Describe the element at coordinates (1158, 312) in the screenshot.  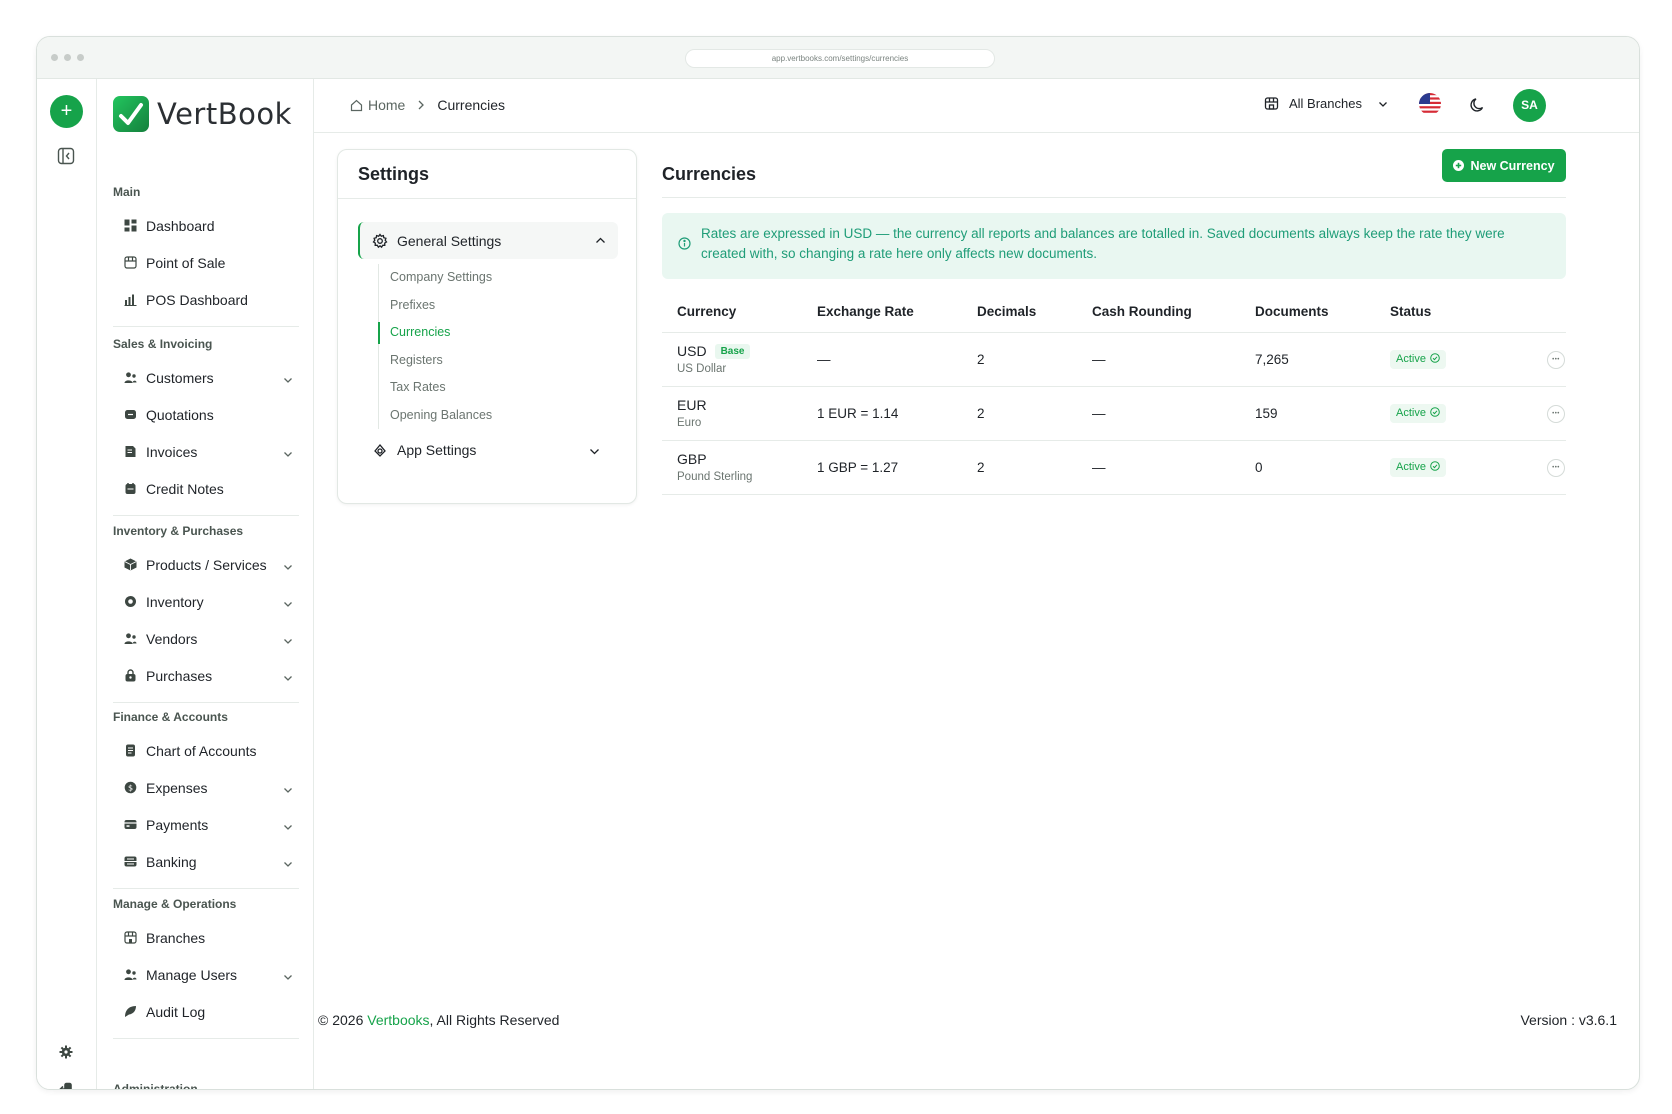
I see `column-header-cash-rounding: Cash Rounding` at that location.